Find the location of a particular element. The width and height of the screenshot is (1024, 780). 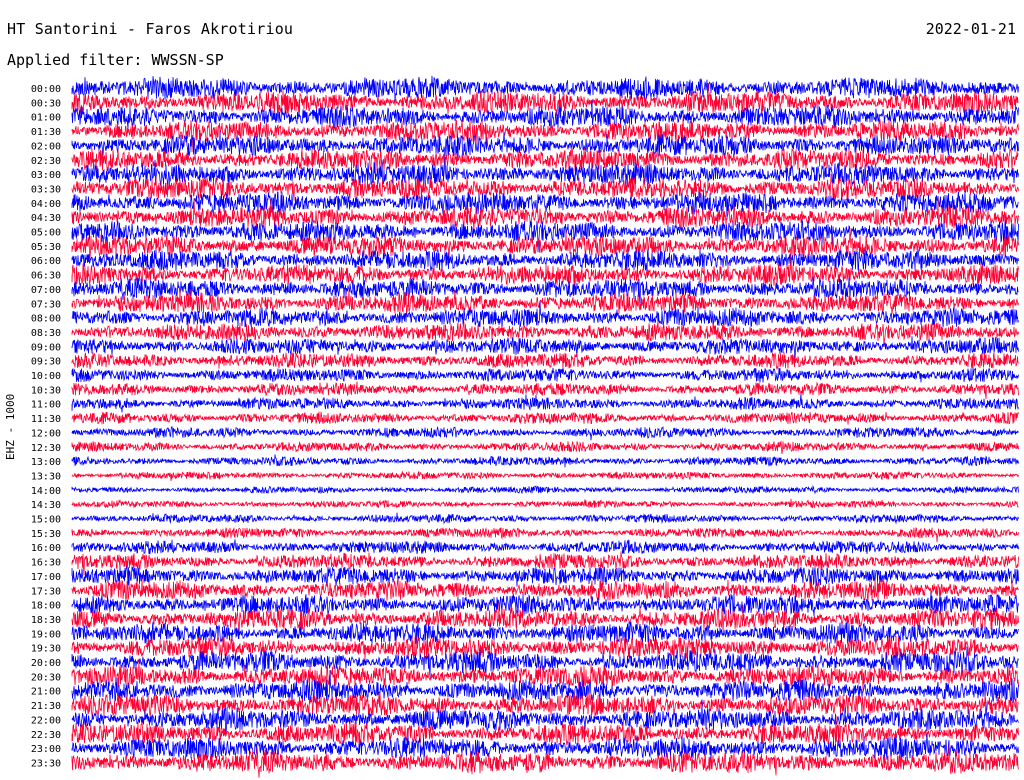

tick-label-1330: 13:30 is located at coordinates (46, 476).